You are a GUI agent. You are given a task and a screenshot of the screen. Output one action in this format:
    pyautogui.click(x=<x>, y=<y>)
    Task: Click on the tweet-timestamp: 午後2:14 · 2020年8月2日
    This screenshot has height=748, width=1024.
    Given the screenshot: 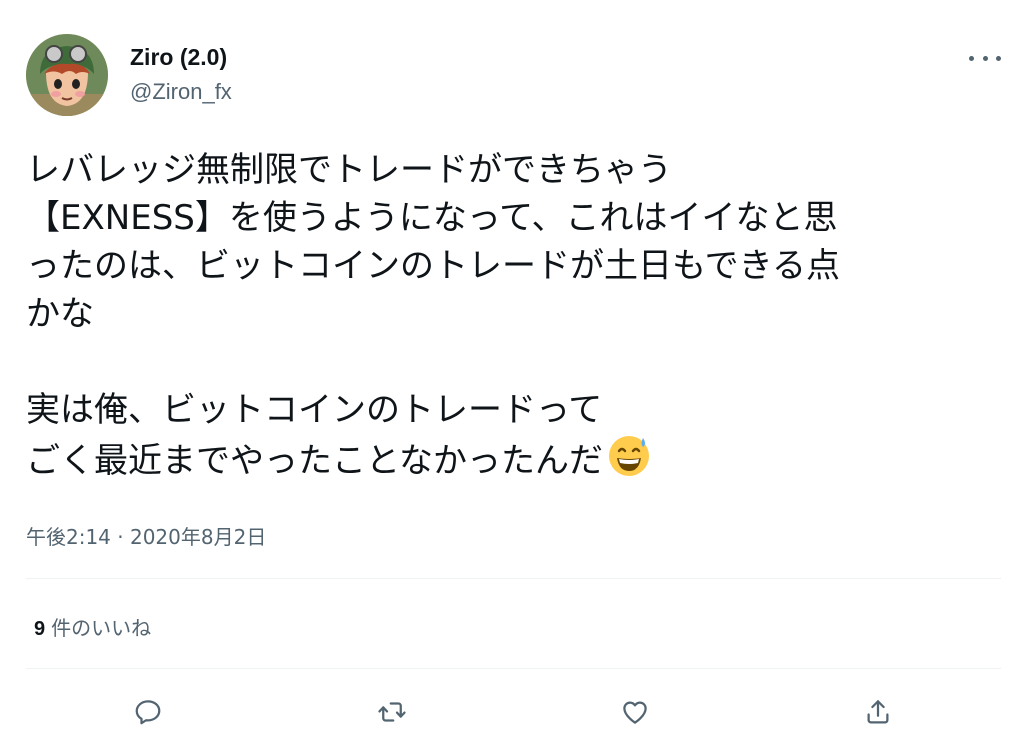 What is the action you would take?
    pyautogui.click(x=146, y=535)
    